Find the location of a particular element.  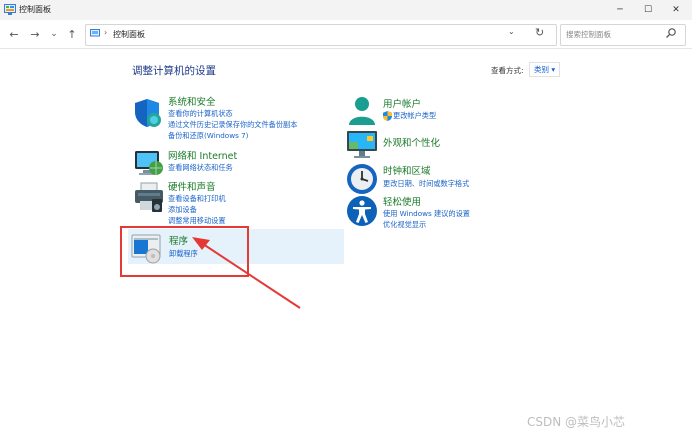

back-button: ← is located at coordinates (14, 34).